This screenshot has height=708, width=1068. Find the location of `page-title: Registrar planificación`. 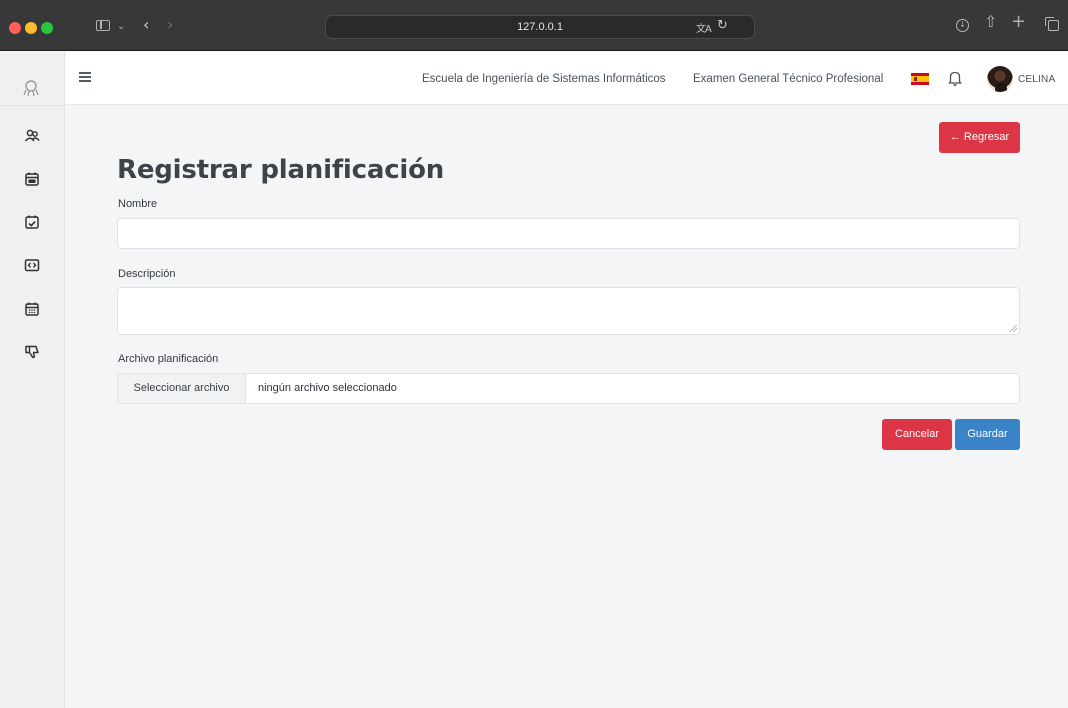

page-title: Registrar planificación is located at coordinates (281, 170).